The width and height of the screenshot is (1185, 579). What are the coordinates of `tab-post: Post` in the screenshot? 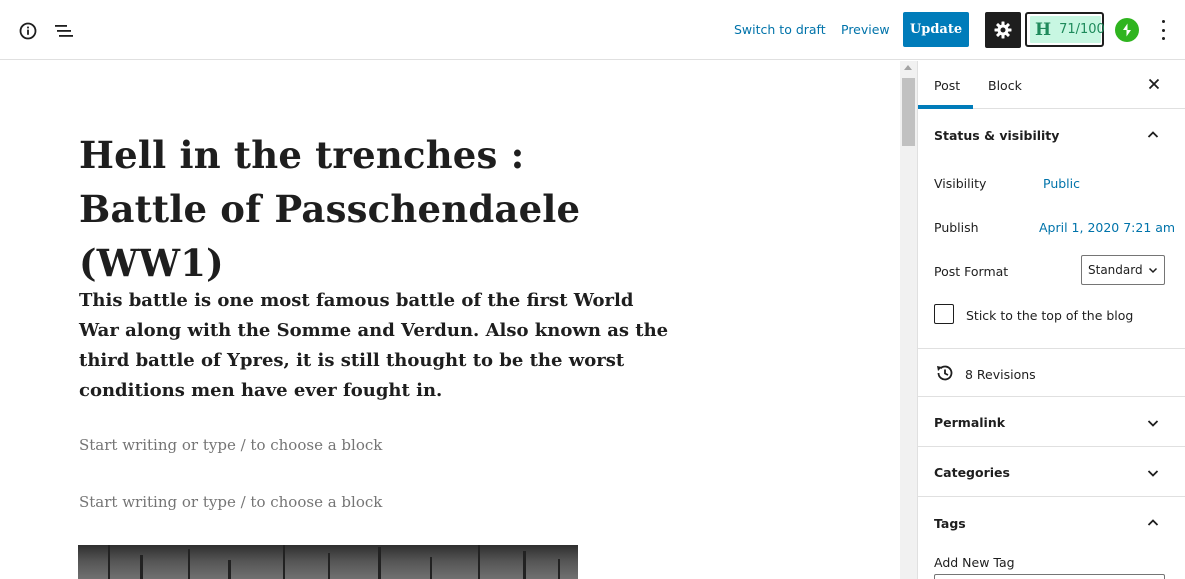 It's located at (947, 85).